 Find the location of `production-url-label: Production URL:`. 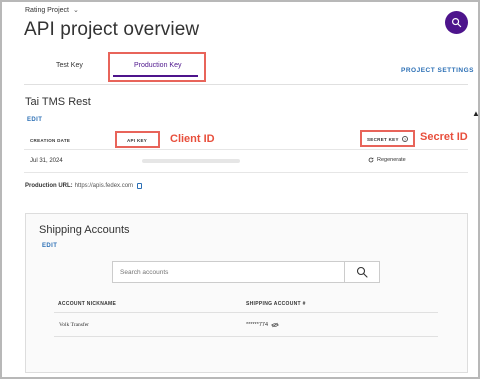

production-url-label: Production URL: is located at coordinates (49, 186).